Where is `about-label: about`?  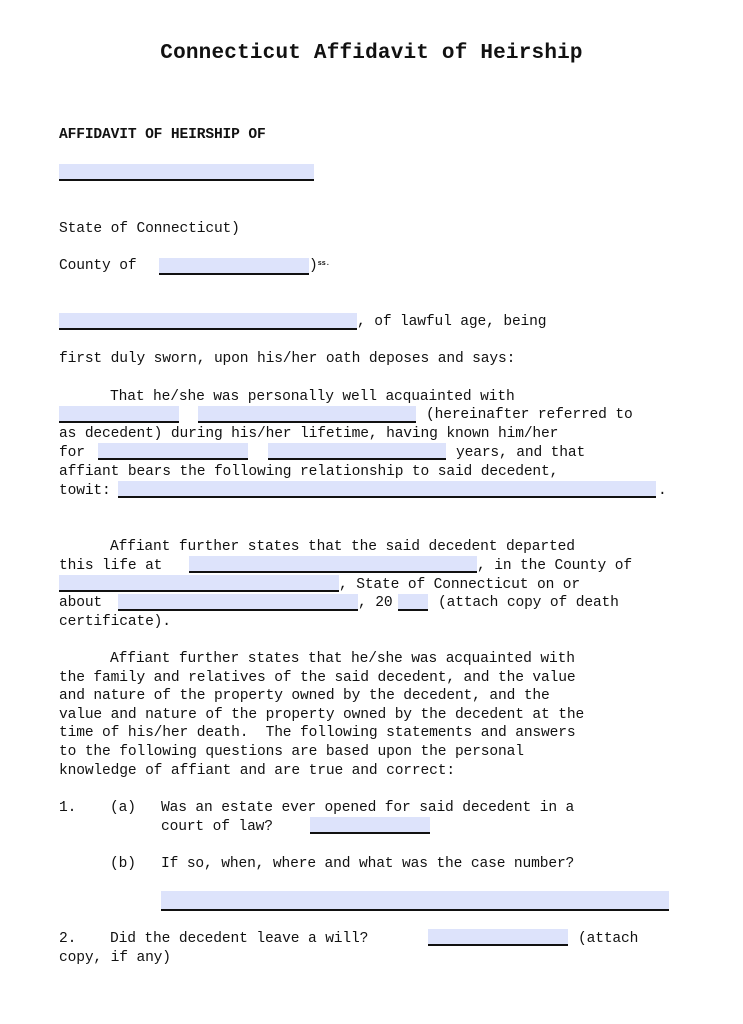 about-label: about is located at coordinates (81, 603).